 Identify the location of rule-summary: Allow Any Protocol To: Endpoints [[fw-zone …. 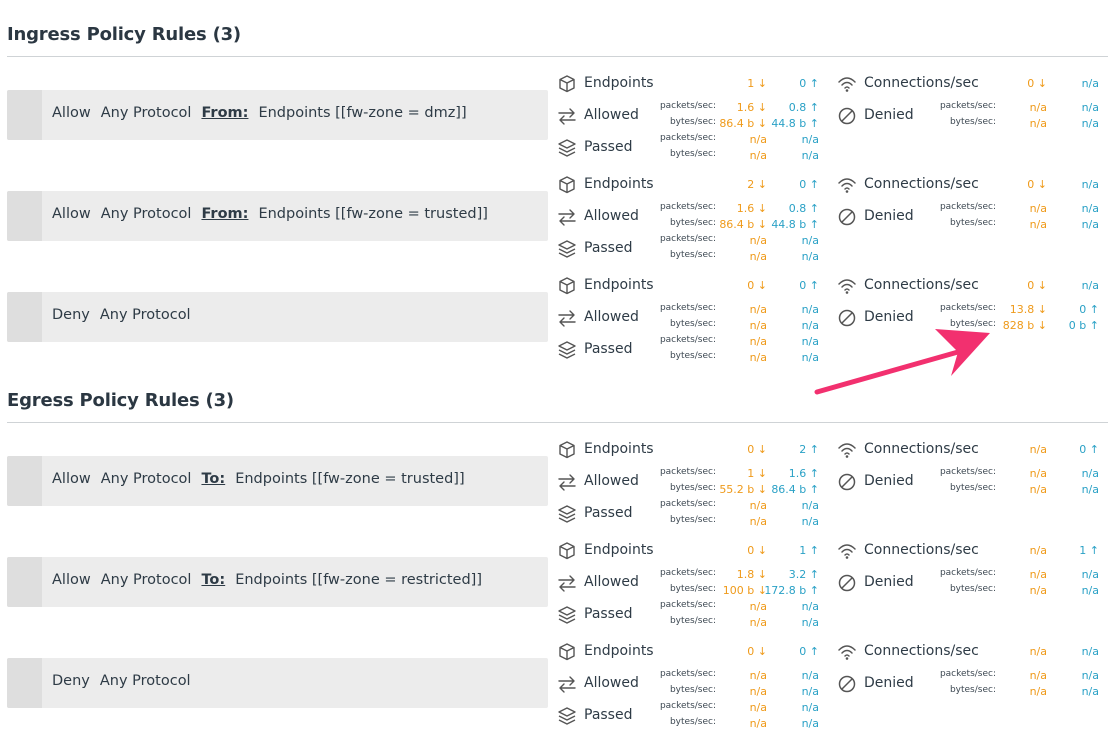
(267, 580).